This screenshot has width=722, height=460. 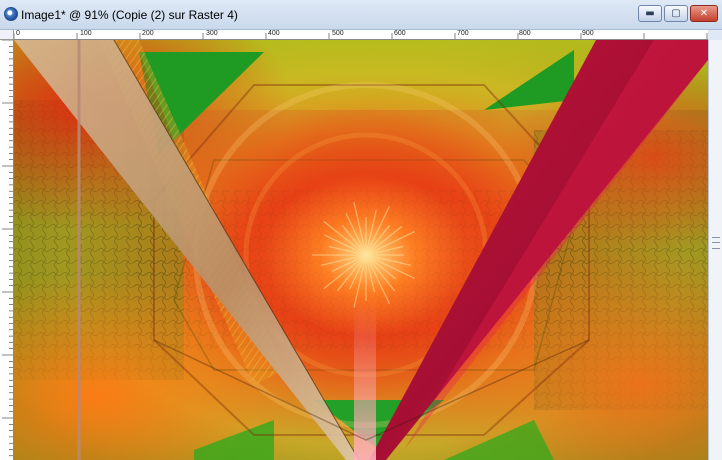 I want to click on ruler-label-200: 200, so click(x=148, y=33).